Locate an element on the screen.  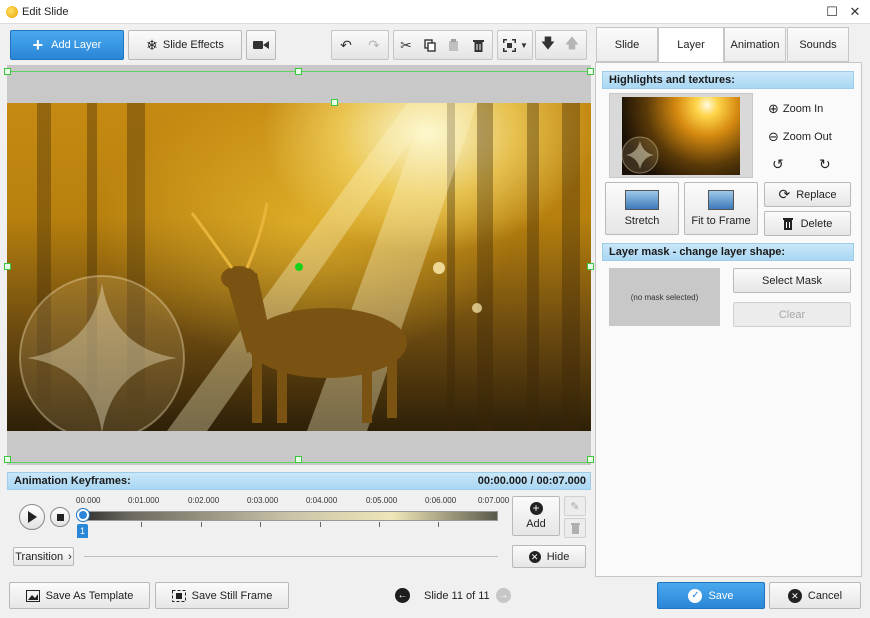
window-title: Edit Slide is located at coordinates (45, 12).